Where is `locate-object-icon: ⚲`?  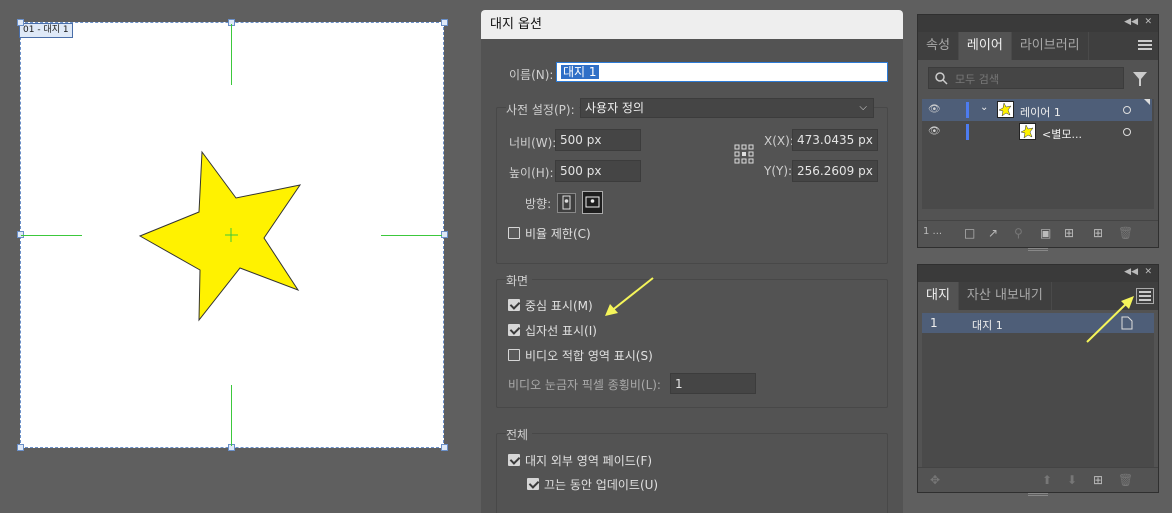 locate-object-icon: ⚲ is located at coordinates (1018, 233).